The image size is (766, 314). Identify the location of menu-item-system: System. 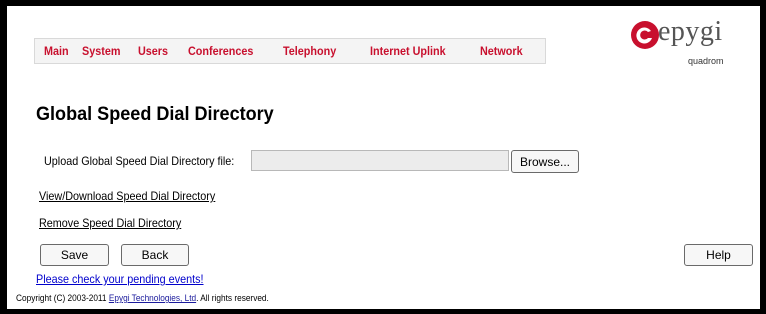
(101, 51).